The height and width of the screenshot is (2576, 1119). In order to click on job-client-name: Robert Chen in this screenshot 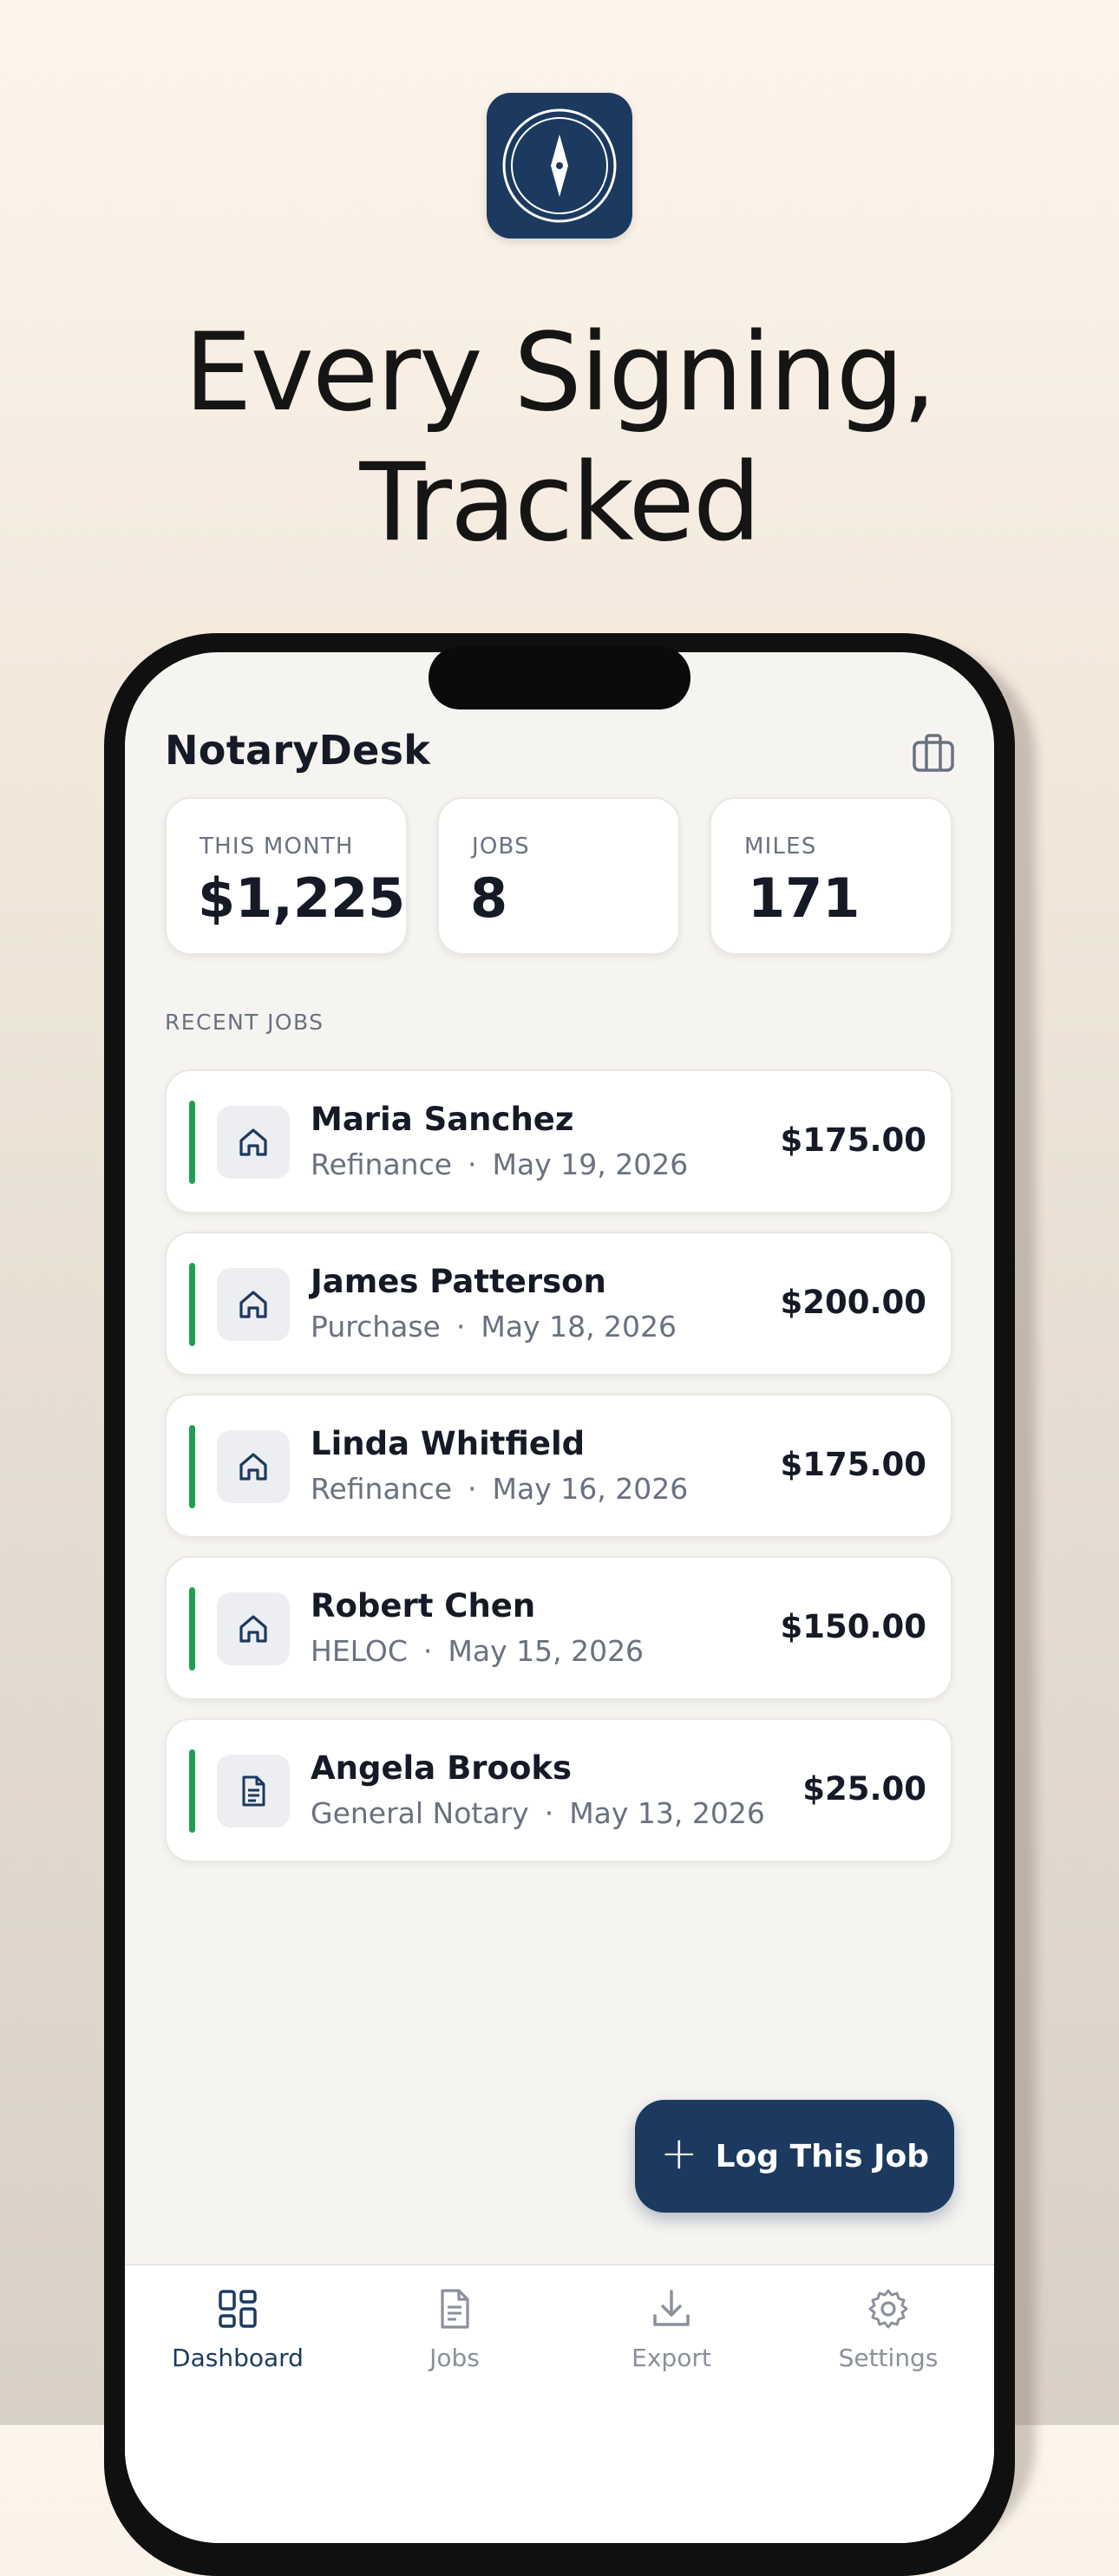, I will do `click(424, 1606)`.